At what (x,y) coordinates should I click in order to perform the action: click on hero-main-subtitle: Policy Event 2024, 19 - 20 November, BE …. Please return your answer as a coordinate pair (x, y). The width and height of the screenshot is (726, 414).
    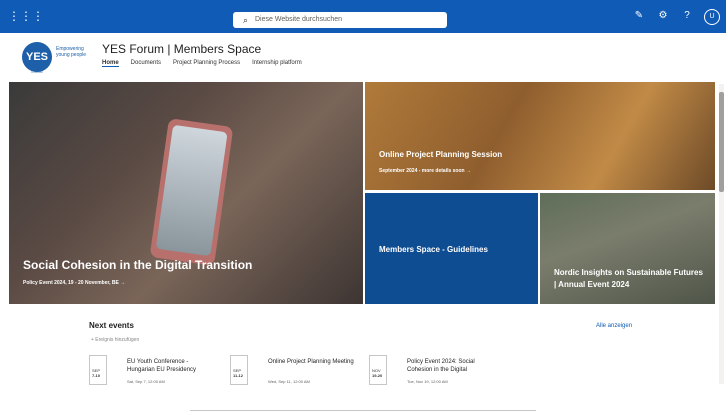
    Looking at the image, I should click on (74, 283).